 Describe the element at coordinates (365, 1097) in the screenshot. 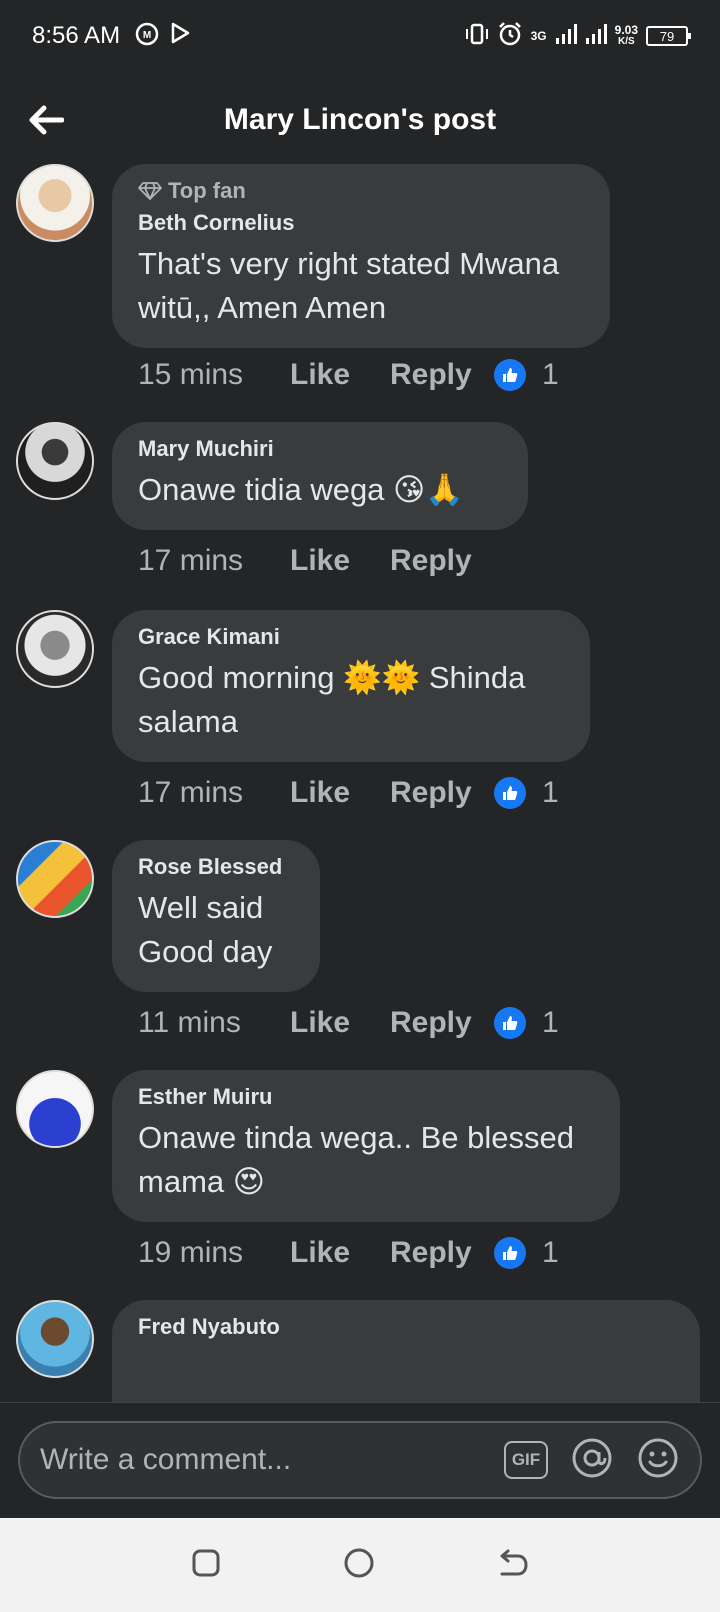

I see `comment-author: Esther Muiru` at that location.